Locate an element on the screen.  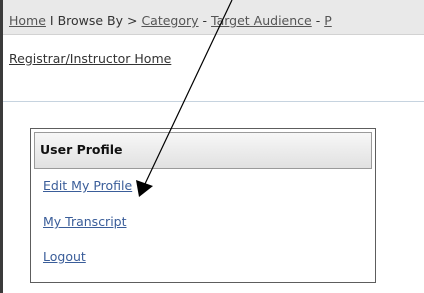
edit-profile-link: Edit My Profile is located at coordinates (87, 185).